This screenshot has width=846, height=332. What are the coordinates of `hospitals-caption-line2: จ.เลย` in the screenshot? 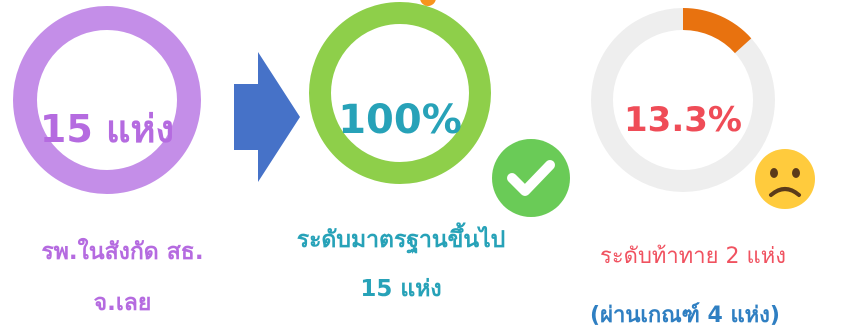 It's located at (122, 303).